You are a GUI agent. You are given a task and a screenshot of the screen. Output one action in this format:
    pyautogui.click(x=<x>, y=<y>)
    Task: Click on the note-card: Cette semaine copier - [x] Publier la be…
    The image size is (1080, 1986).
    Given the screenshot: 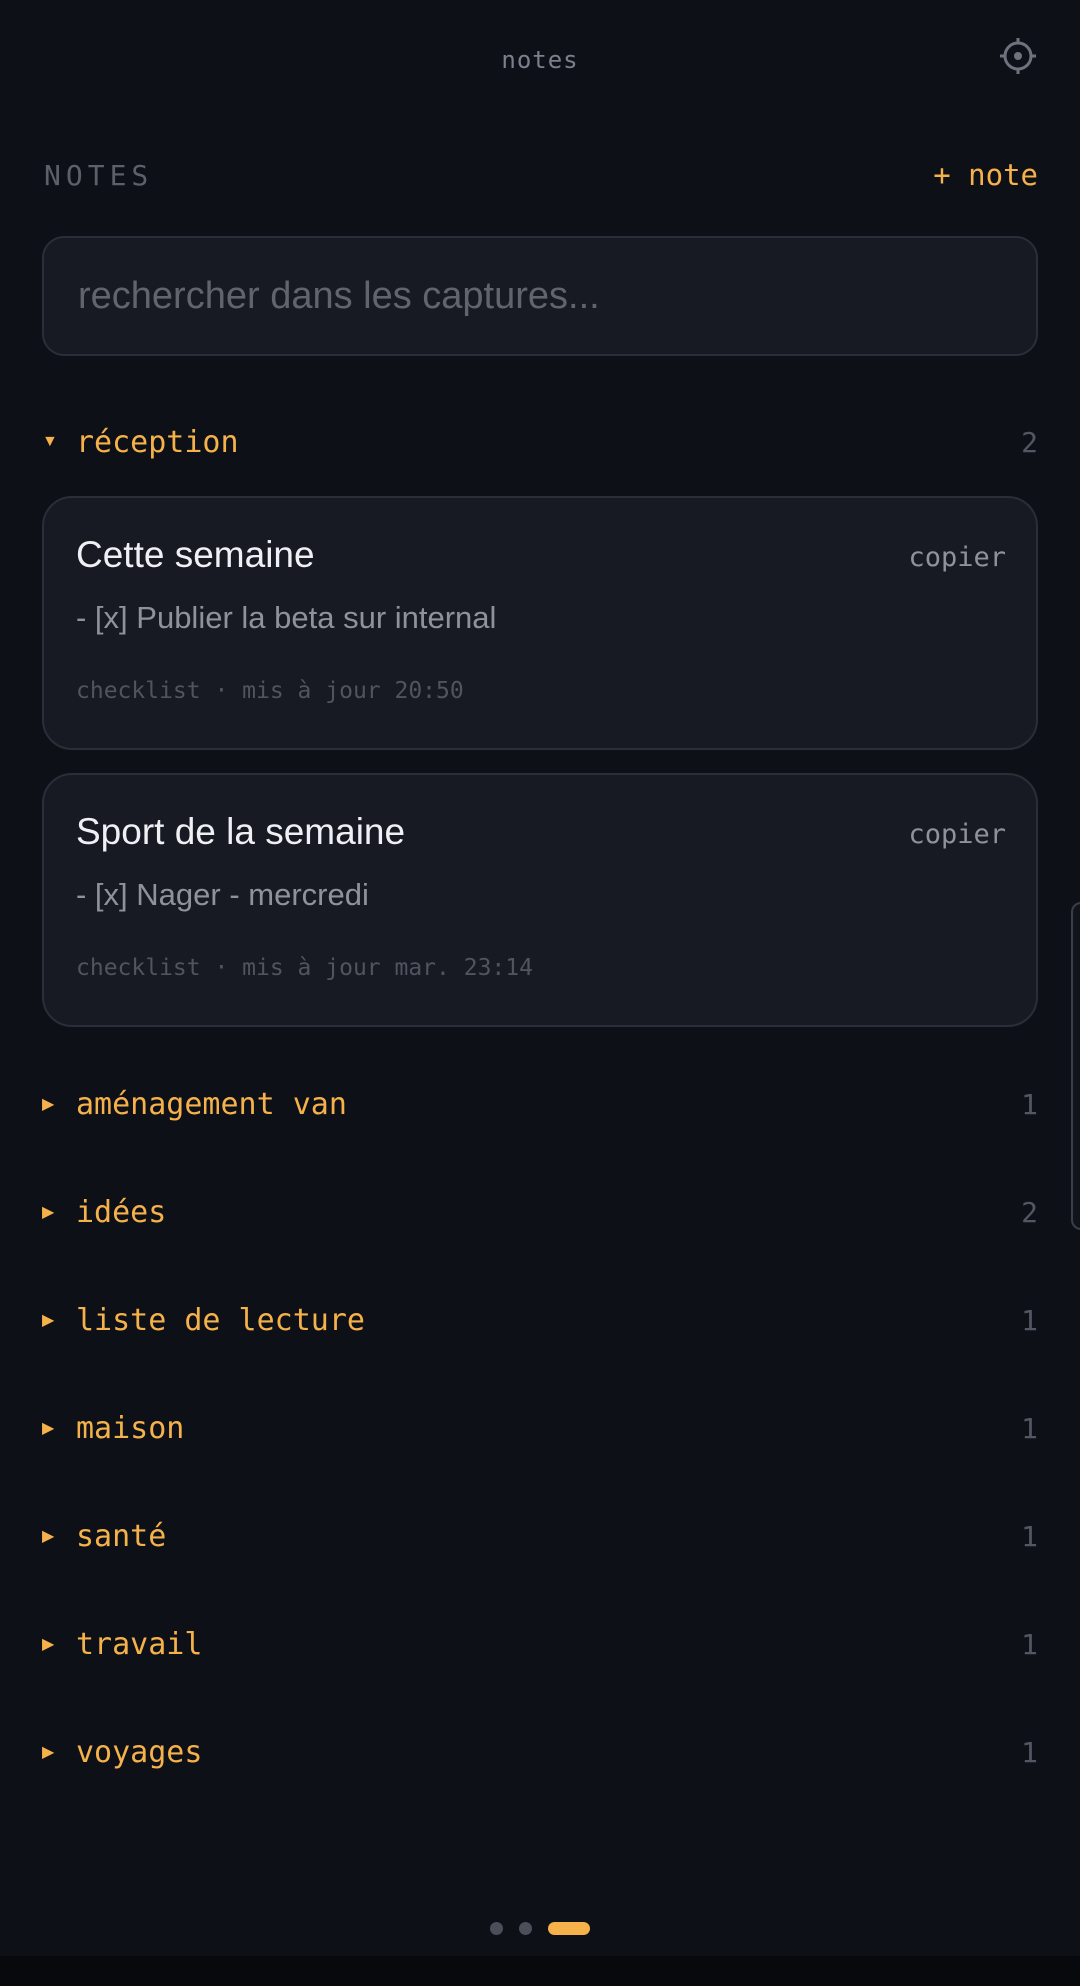 What is the action you would take?
    pyautogui.click(x=540, y=623)
    